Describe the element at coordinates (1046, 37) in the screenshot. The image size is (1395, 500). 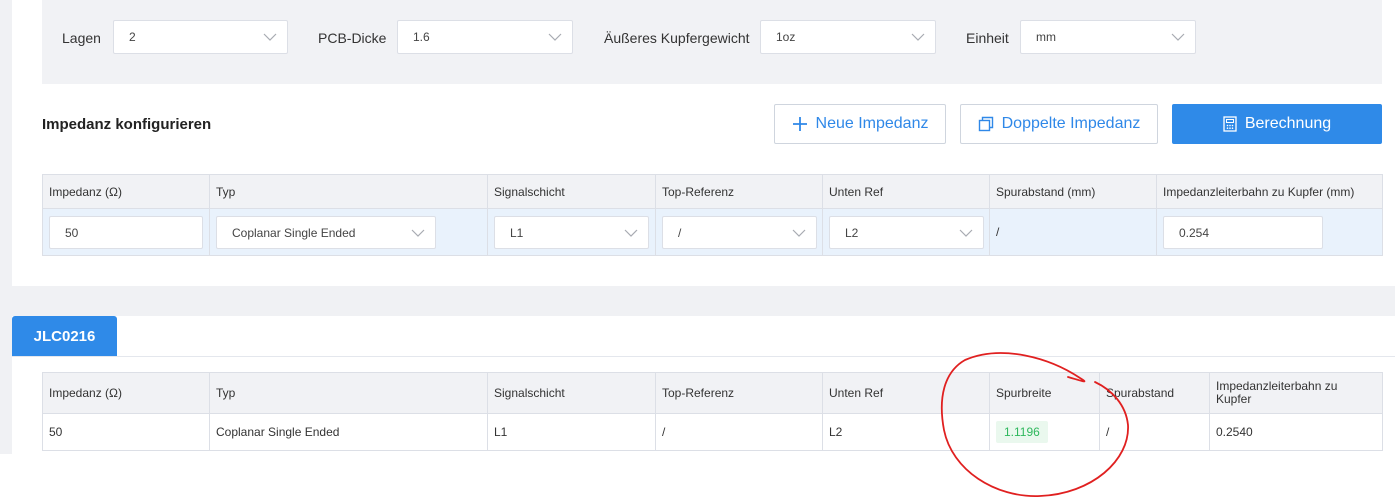
I see `unit-value: mm` at that location.